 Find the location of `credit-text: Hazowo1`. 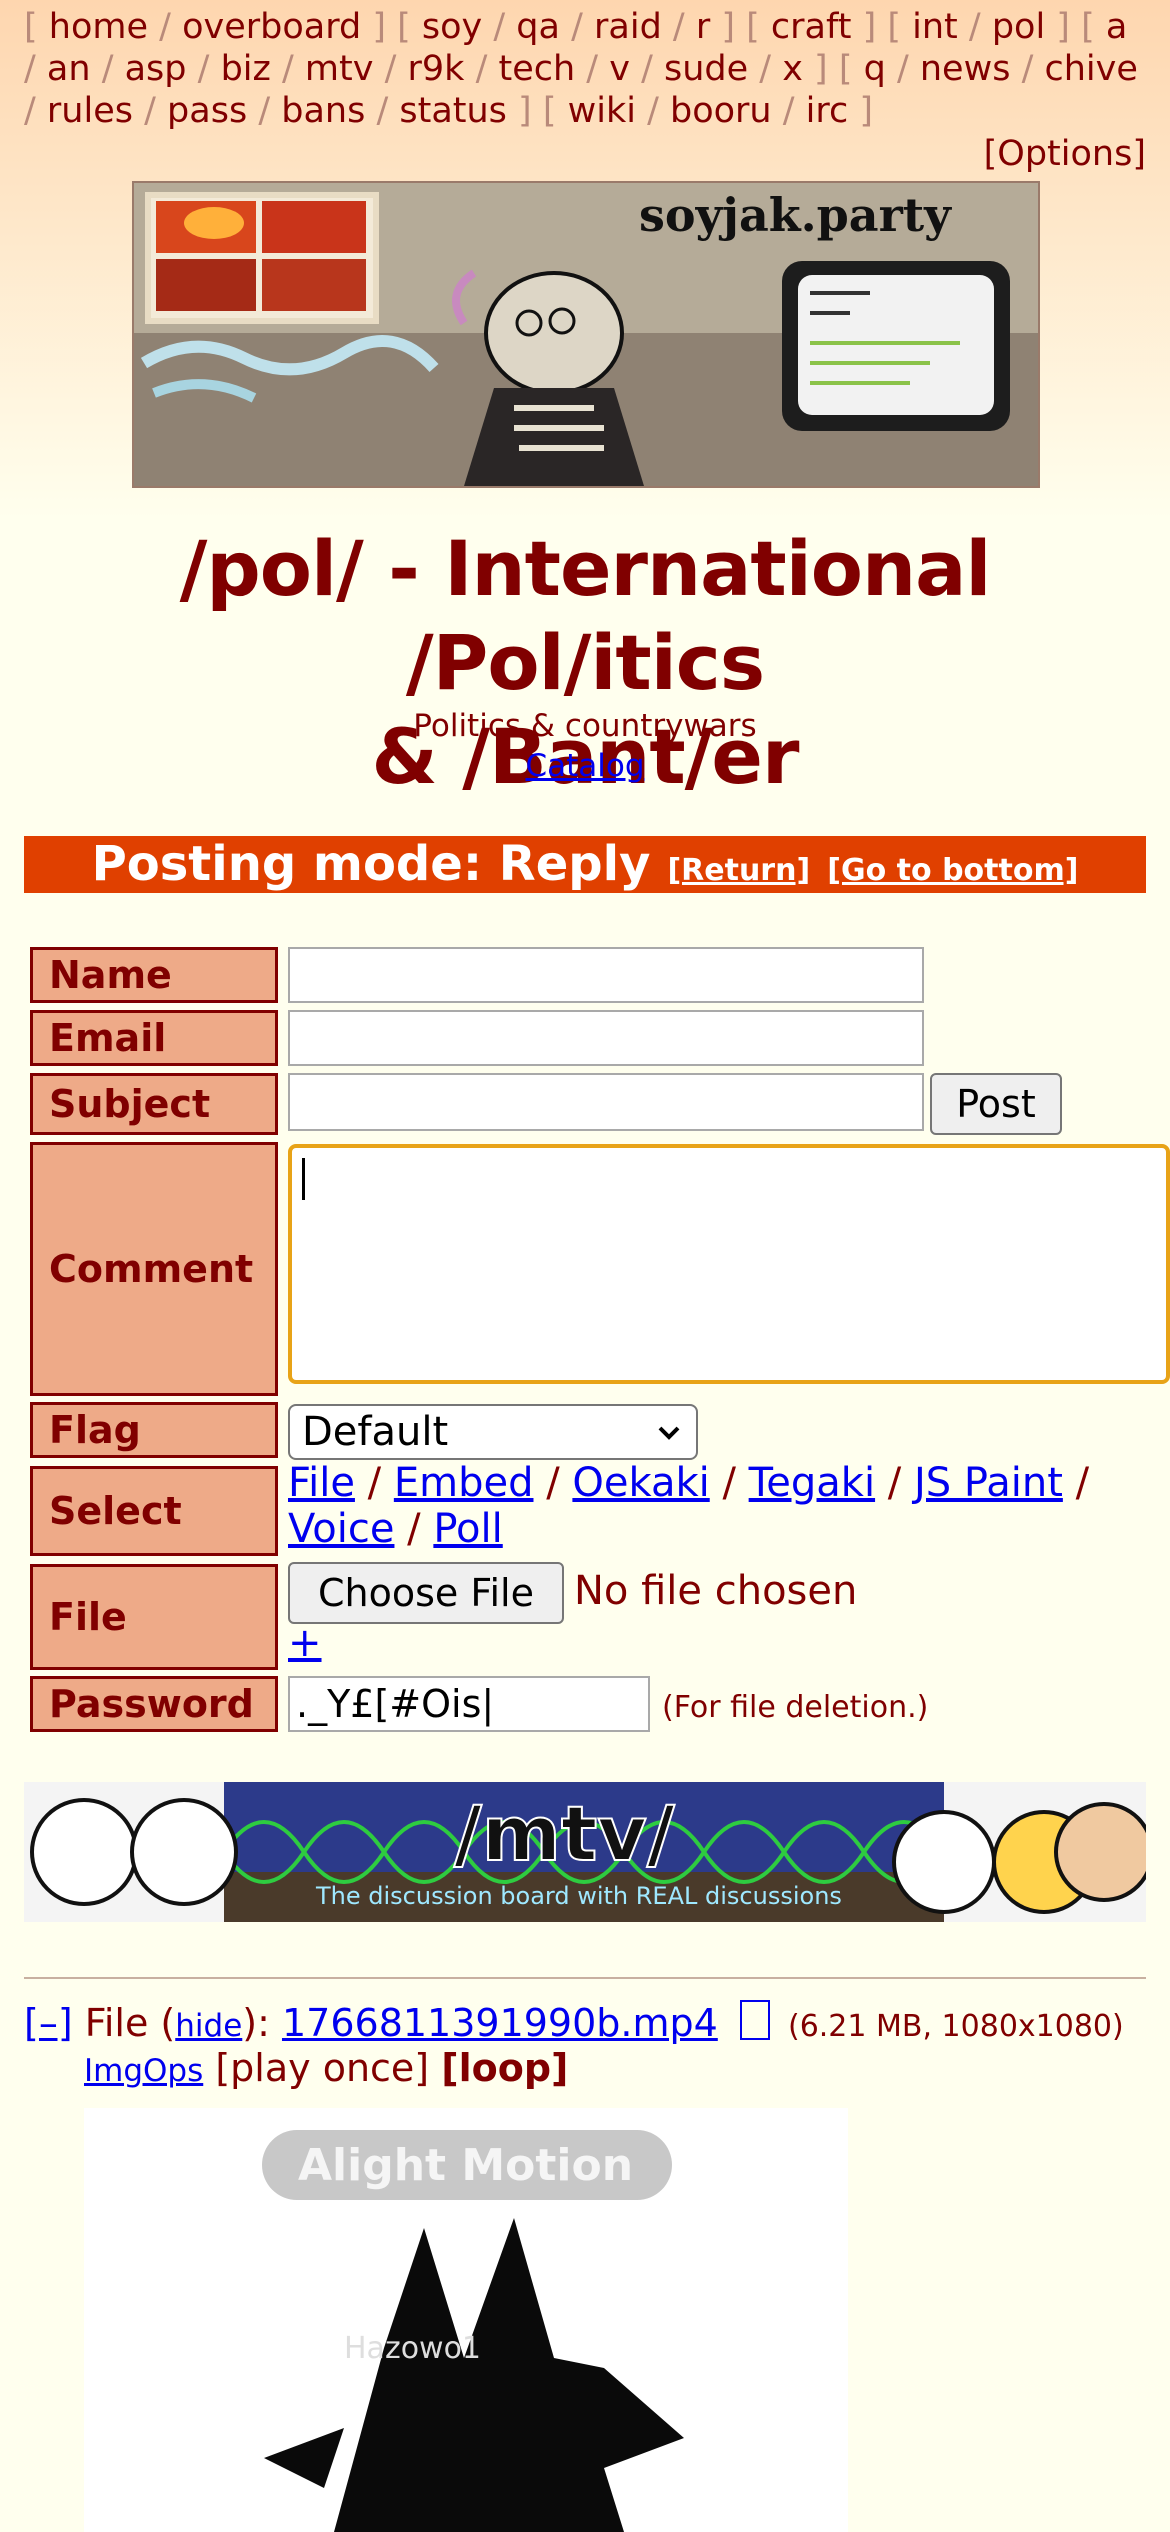

credit-text: Hazowo1 is located at coordinates (412, 2348).